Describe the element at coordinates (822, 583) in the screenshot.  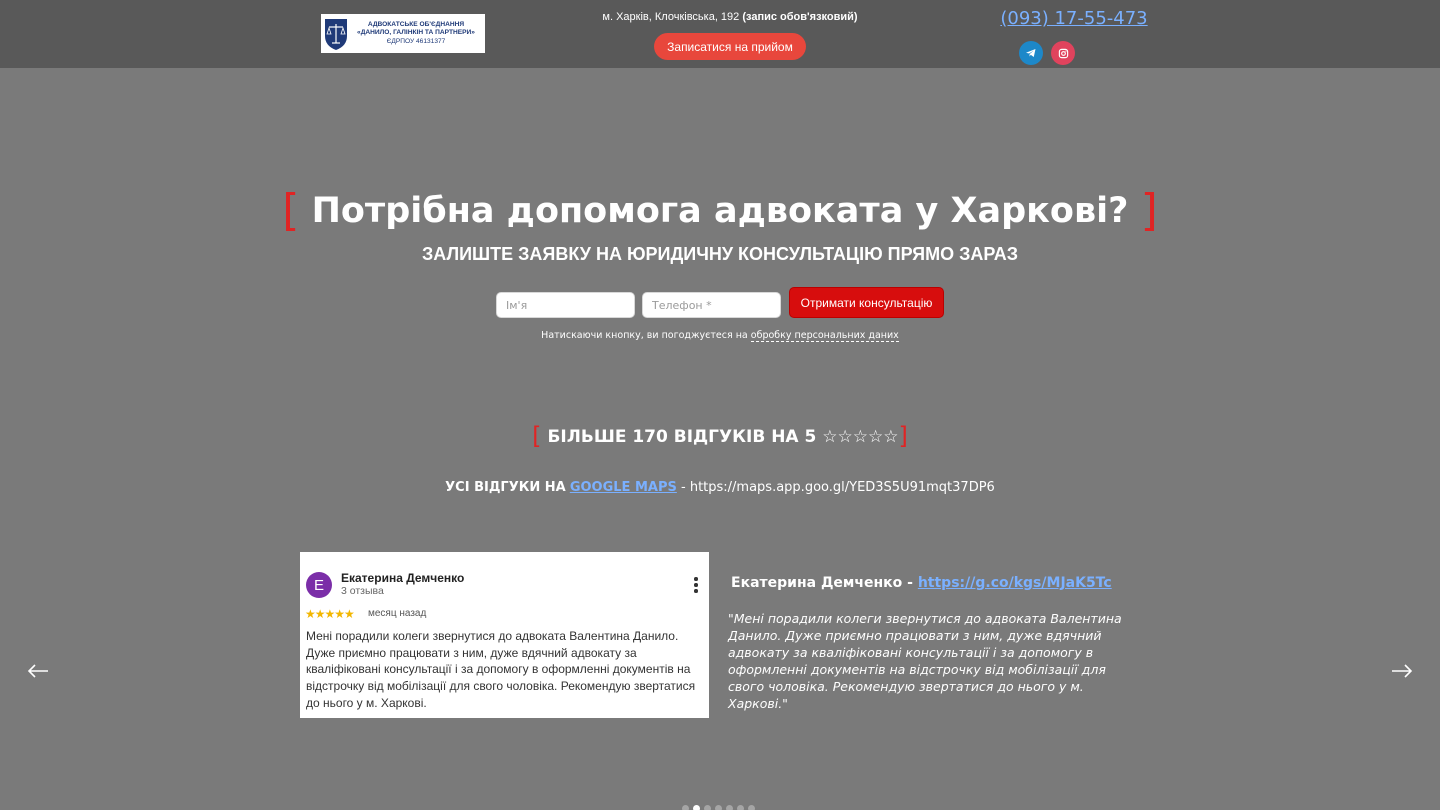
I see `quote-author: Екатерина Демченко -` at that location.